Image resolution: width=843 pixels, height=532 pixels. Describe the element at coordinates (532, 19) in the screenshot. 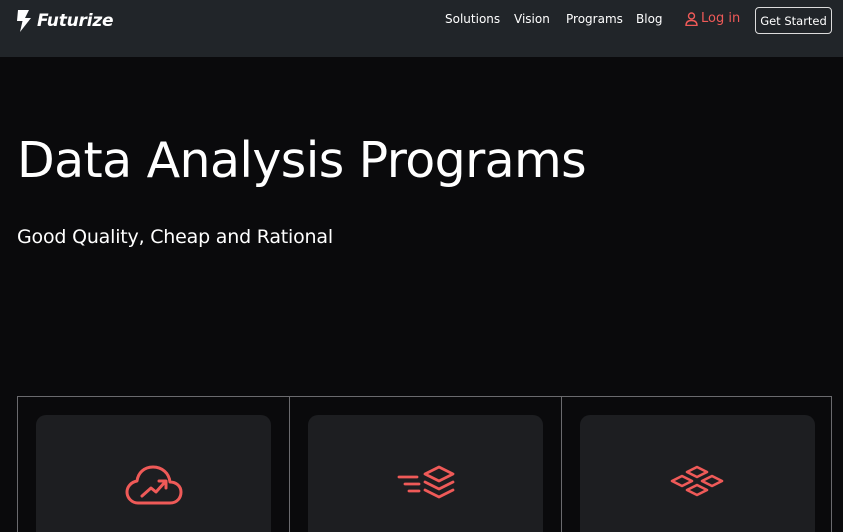

I see `nav-link-vision: Vision` at that location.